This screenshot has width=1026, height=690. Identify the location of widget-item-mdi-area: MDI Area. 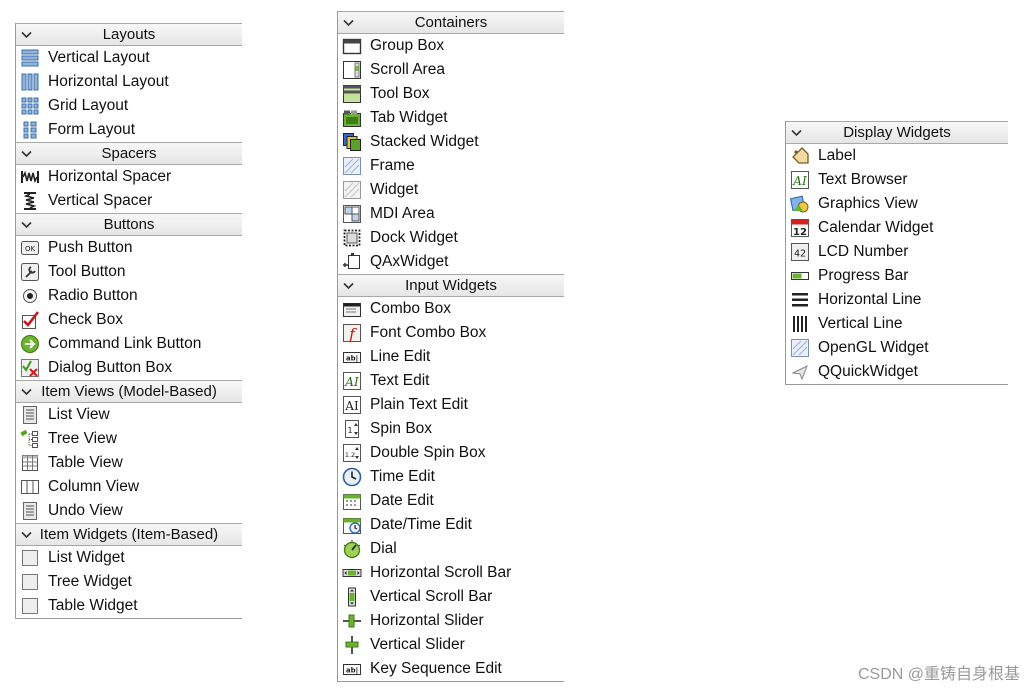
(451, 214).